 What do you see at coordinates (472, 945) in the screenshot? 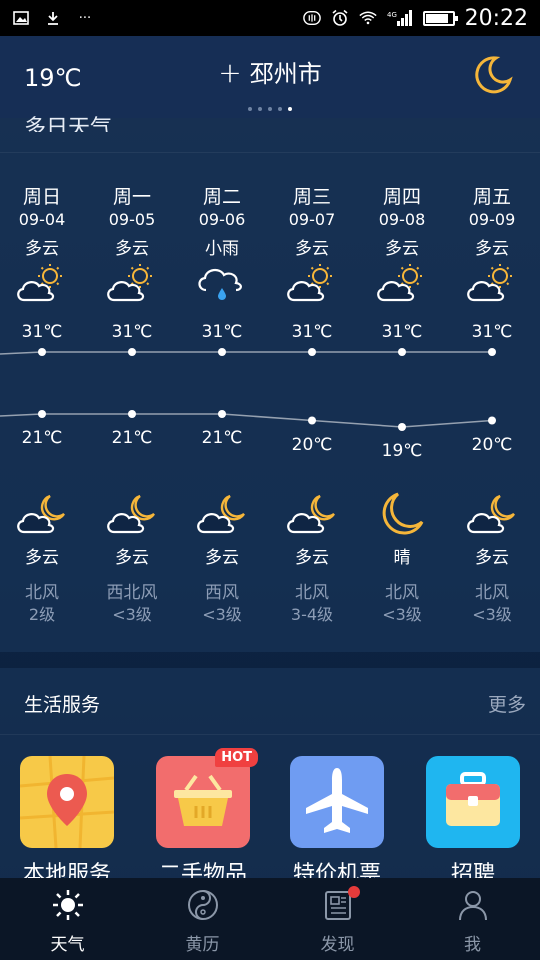
I see `tab-label: 我` at bounding box center [472, 945].